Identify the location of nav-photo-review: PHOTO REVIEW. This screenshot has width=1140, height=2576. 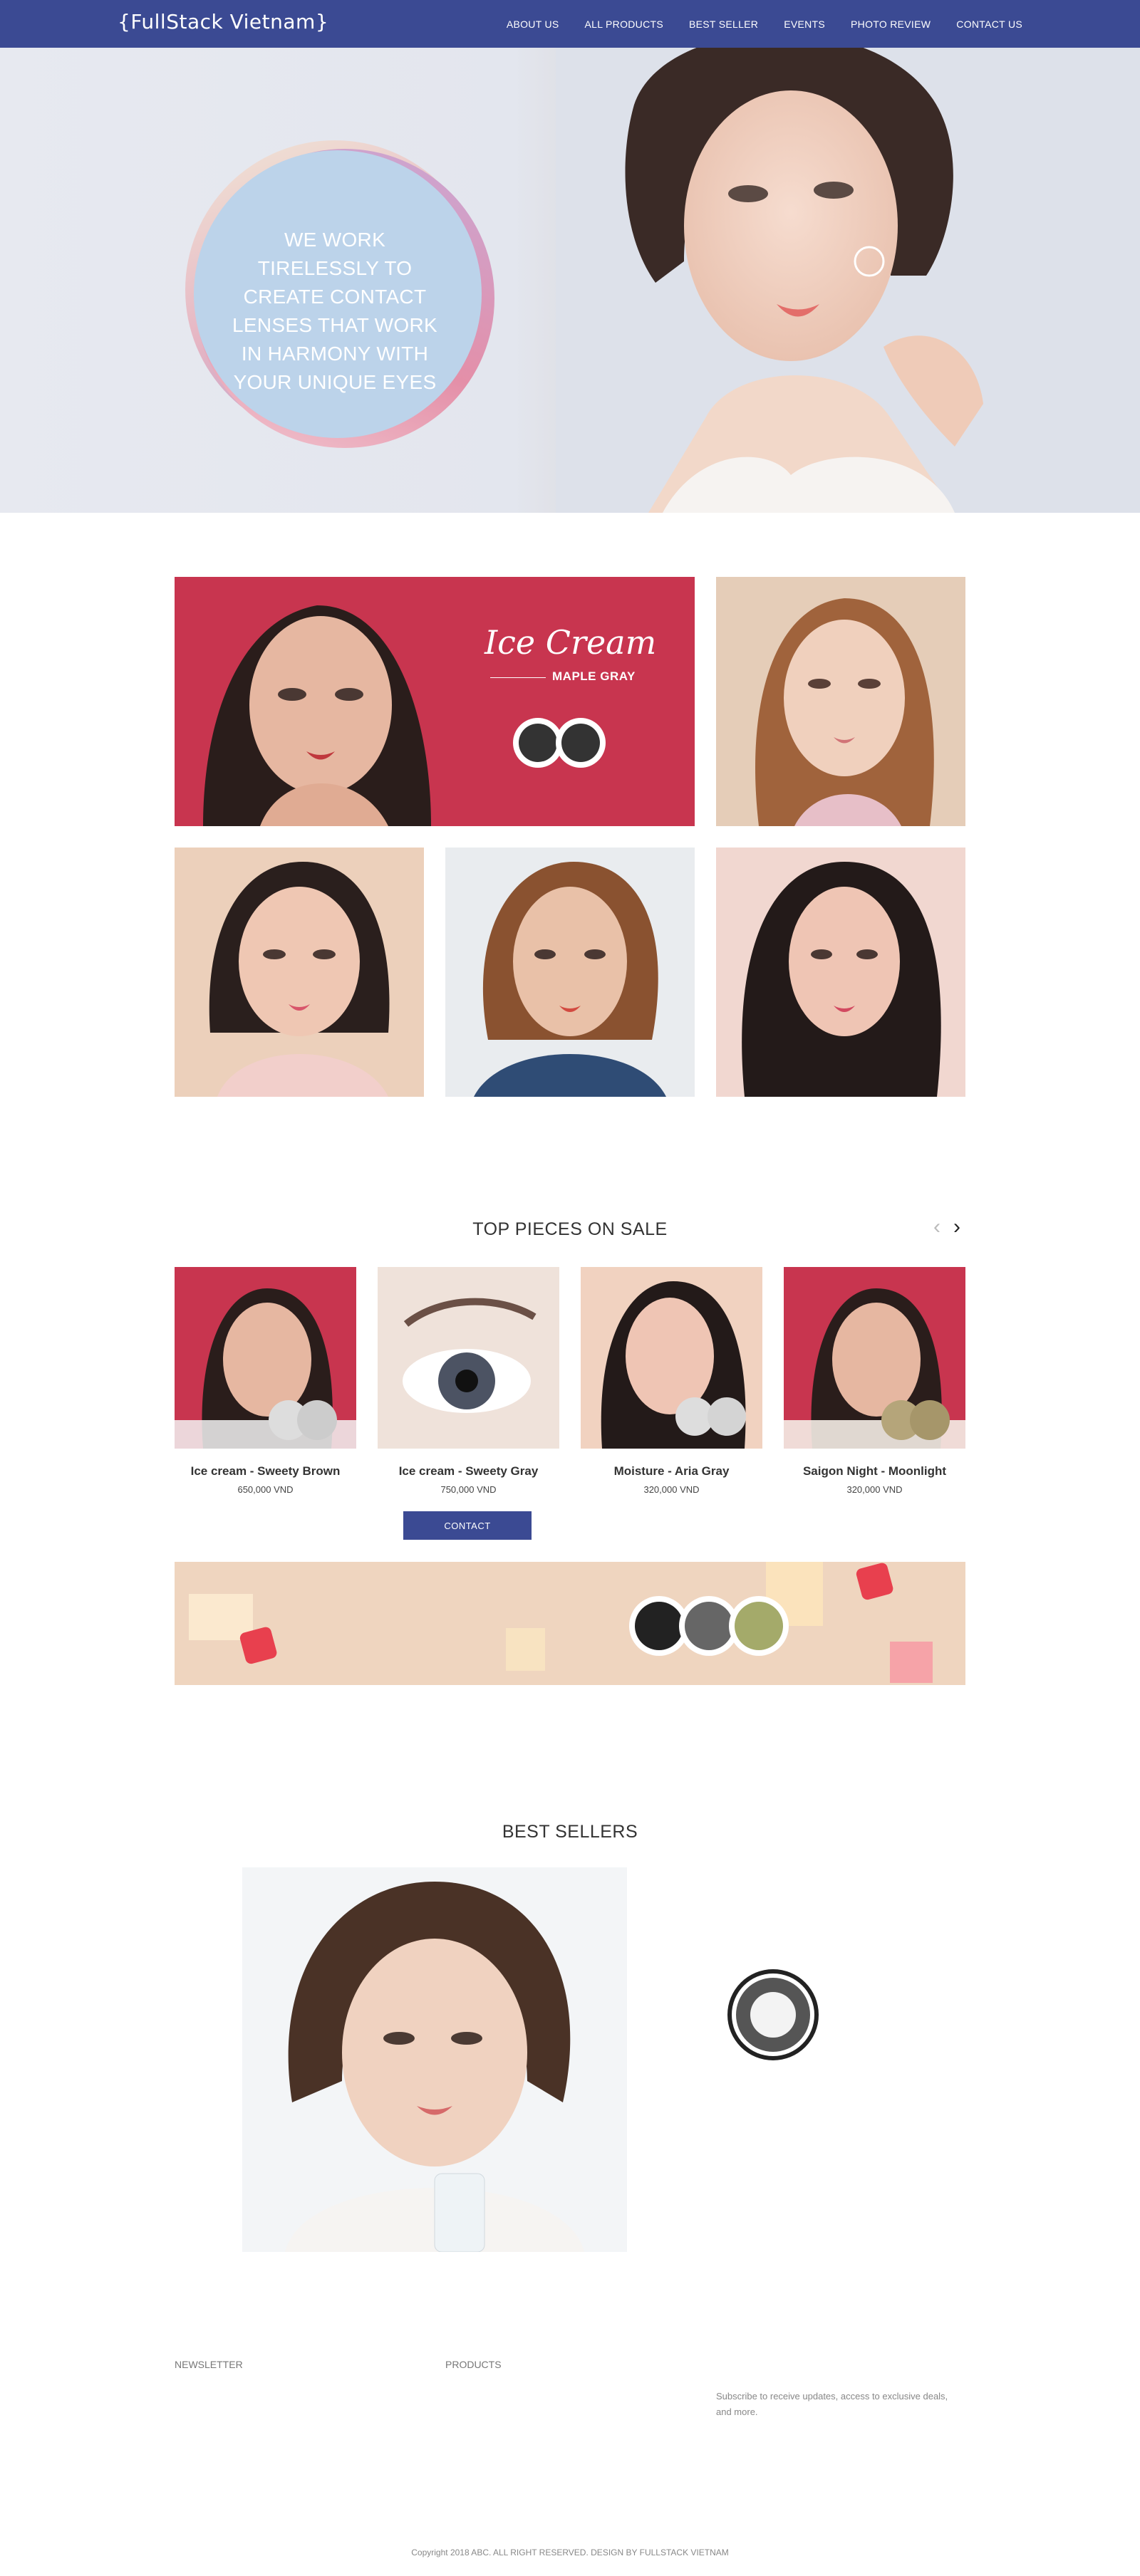
(891, 24).